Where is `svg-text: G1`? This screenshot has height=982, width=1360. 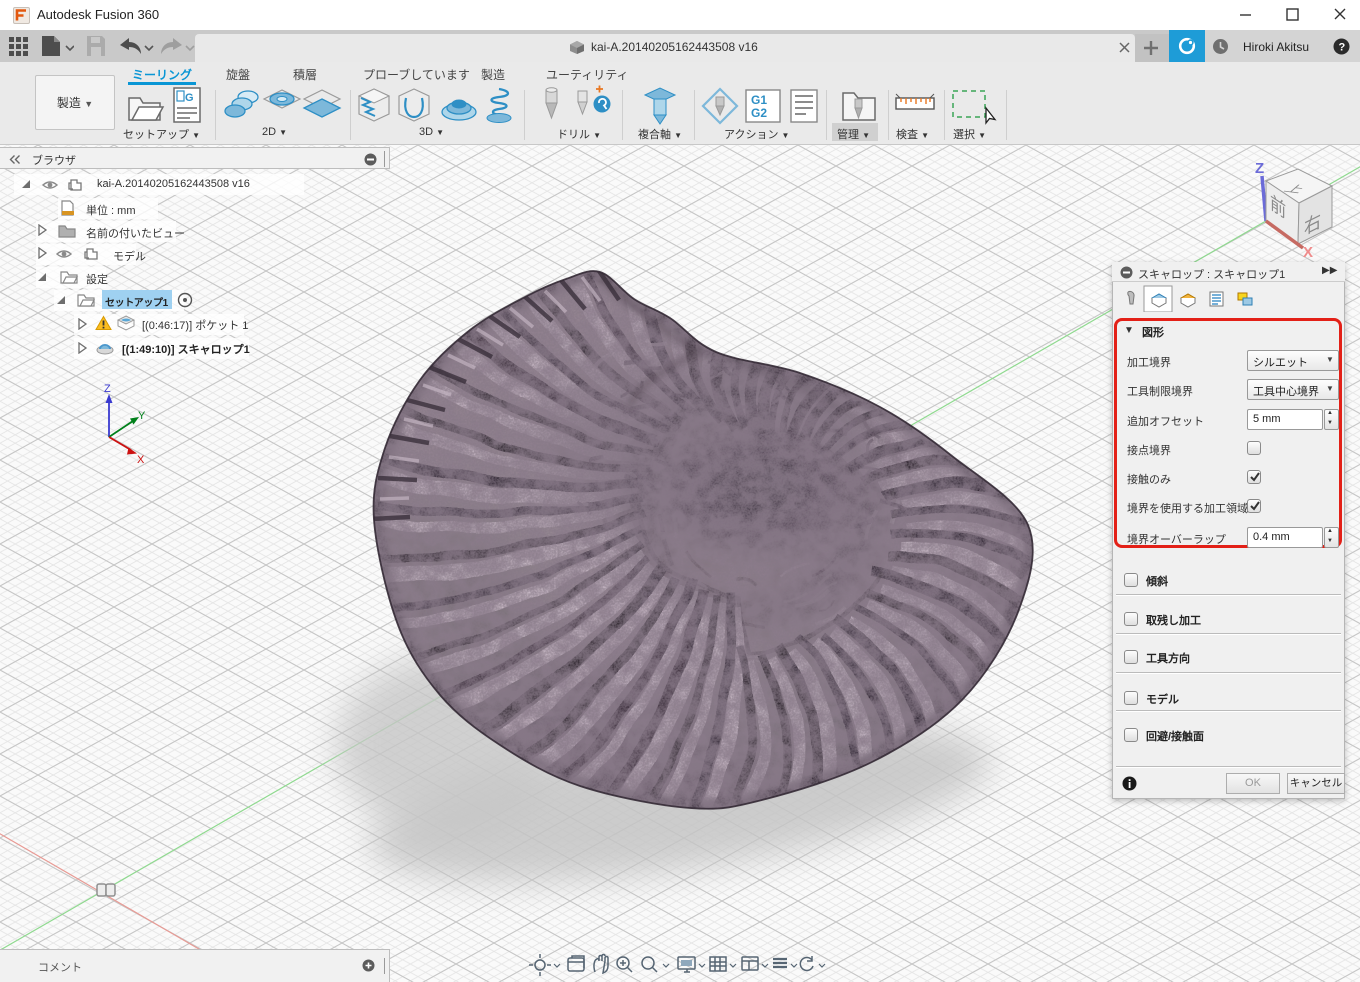 svg-text: G1 is located at coordinates (759, 100).